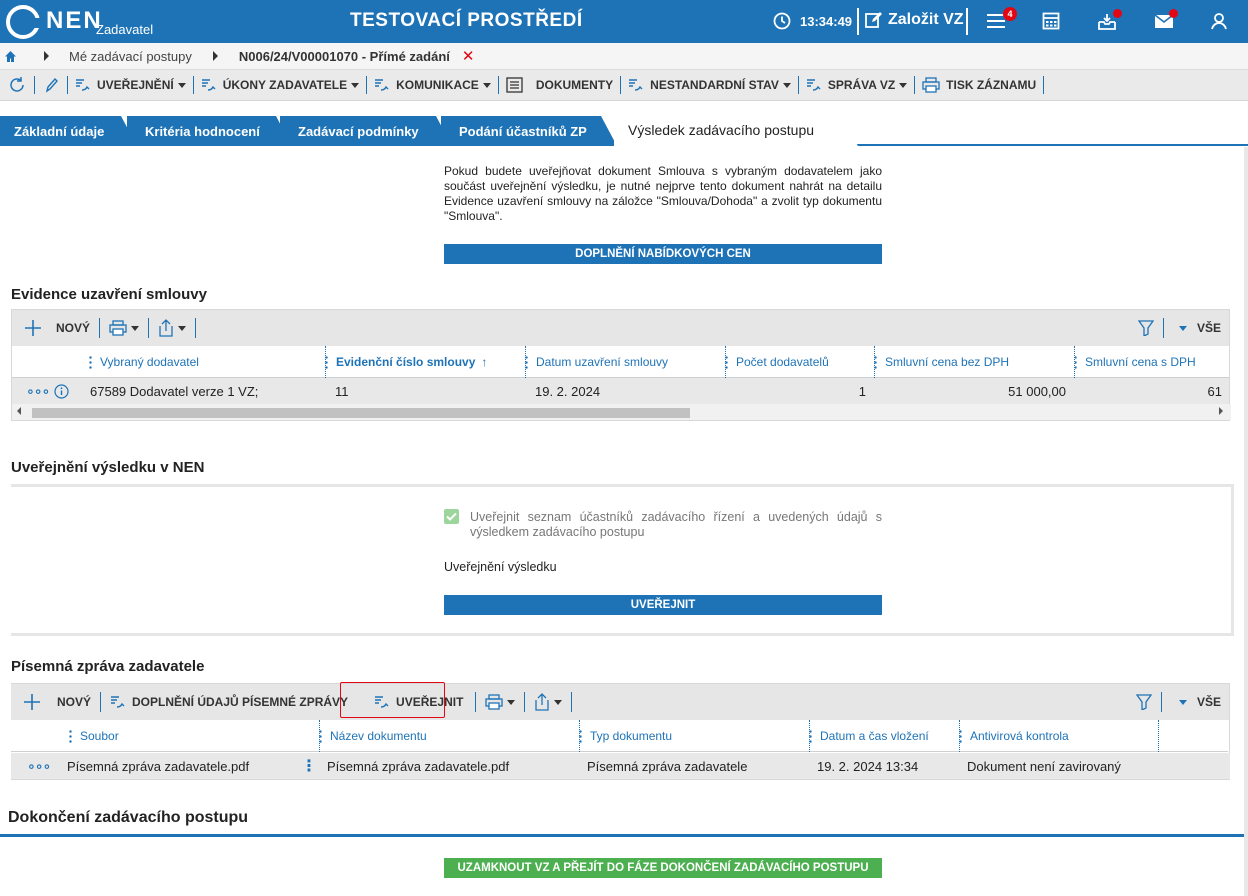 This screenshot has height=896, width=1248. Describe the element at coordinates (194, 736) in the screenshot. I see `column-header-file: Soubor` at that location.